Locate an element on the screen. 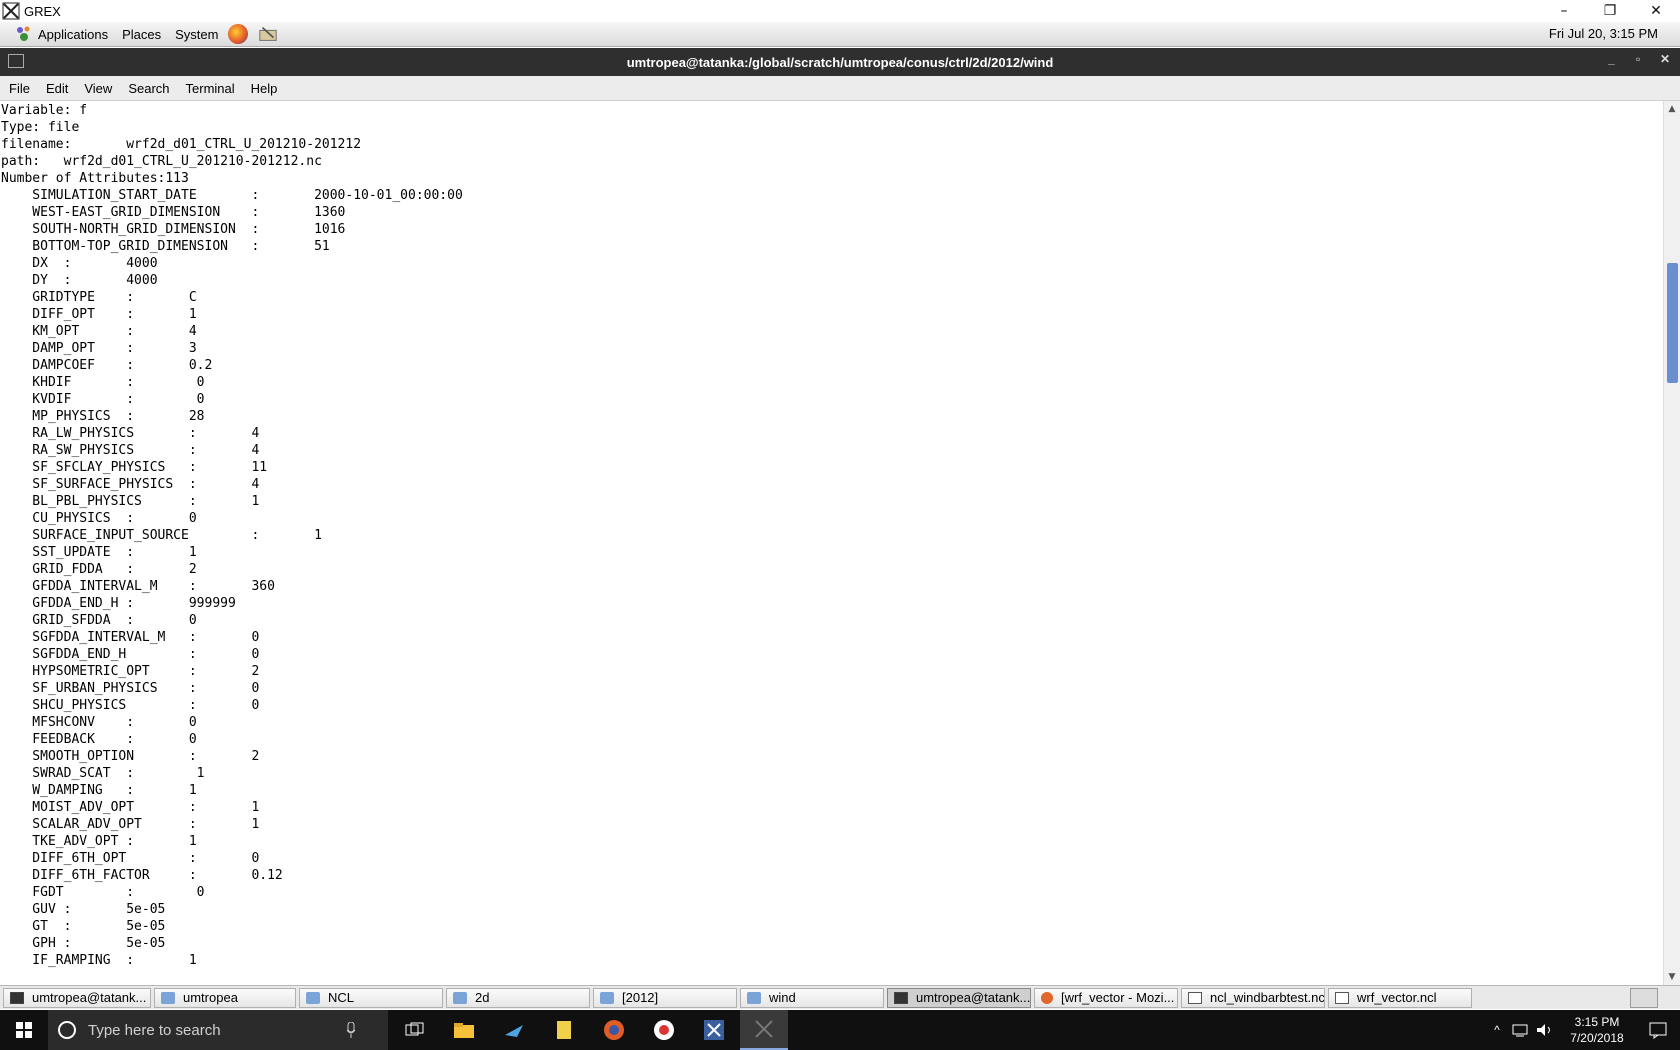 Image resolution: width=1680 pixels, height=1050 pixels. terminal-line: SMOOTH_OPTION : 2 is located at coordinates (130, 756).